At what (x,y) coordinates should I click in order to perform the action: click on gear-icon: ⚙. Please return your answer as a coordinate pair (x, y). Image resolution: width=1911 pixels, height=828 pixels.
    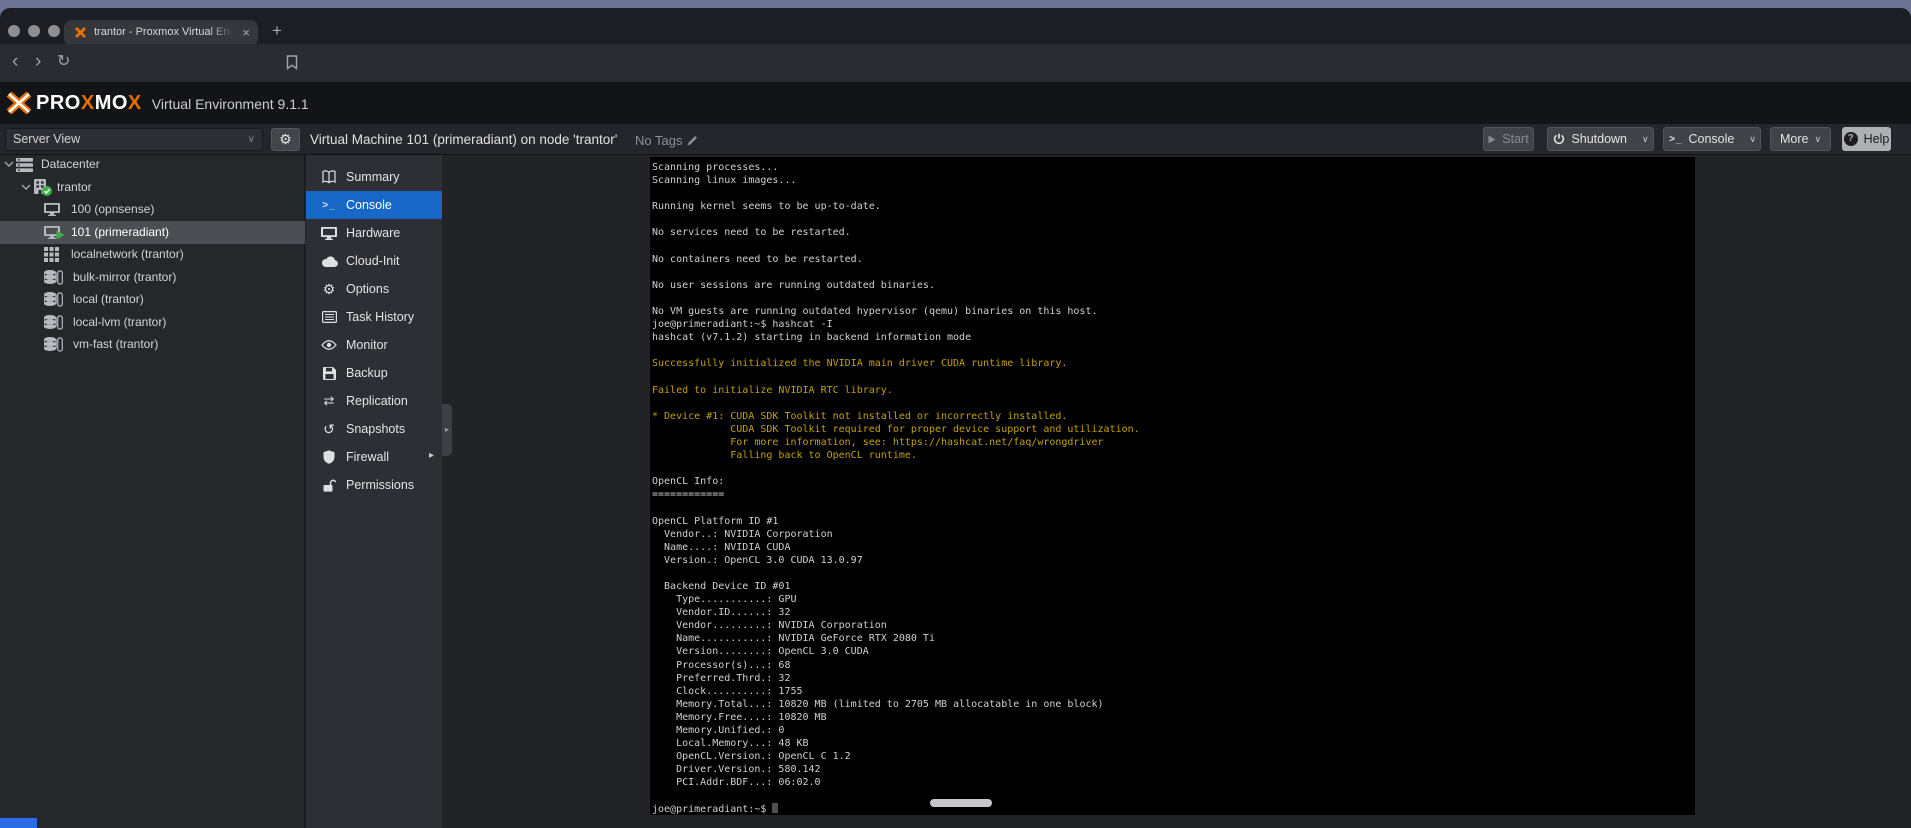
    Looking at the image, I should click on (285, 139).